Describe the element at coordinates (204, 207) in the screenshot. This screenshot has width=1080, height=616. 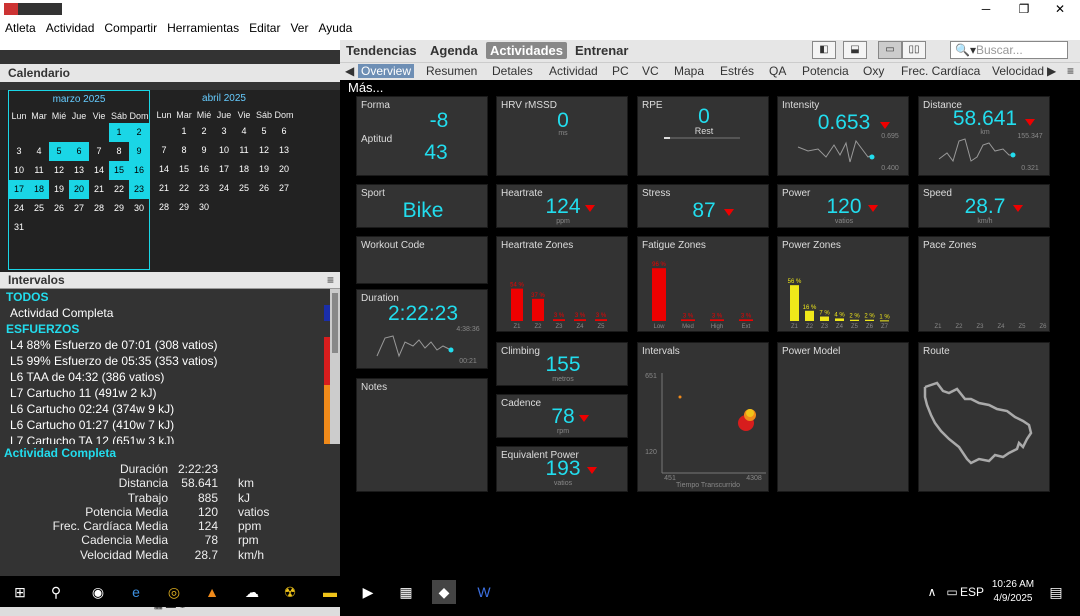
I see `calendar-day: 30` at that location.